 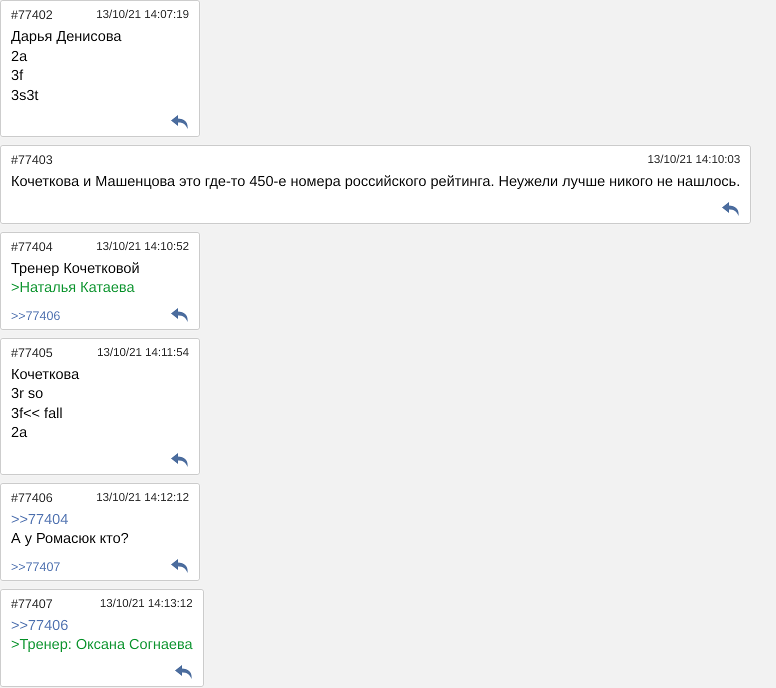 What do you see at coordinates (73, 288) in the screenshot?
I see `quote-text: >Наталья Катаева` at bounding box center [73, 288].